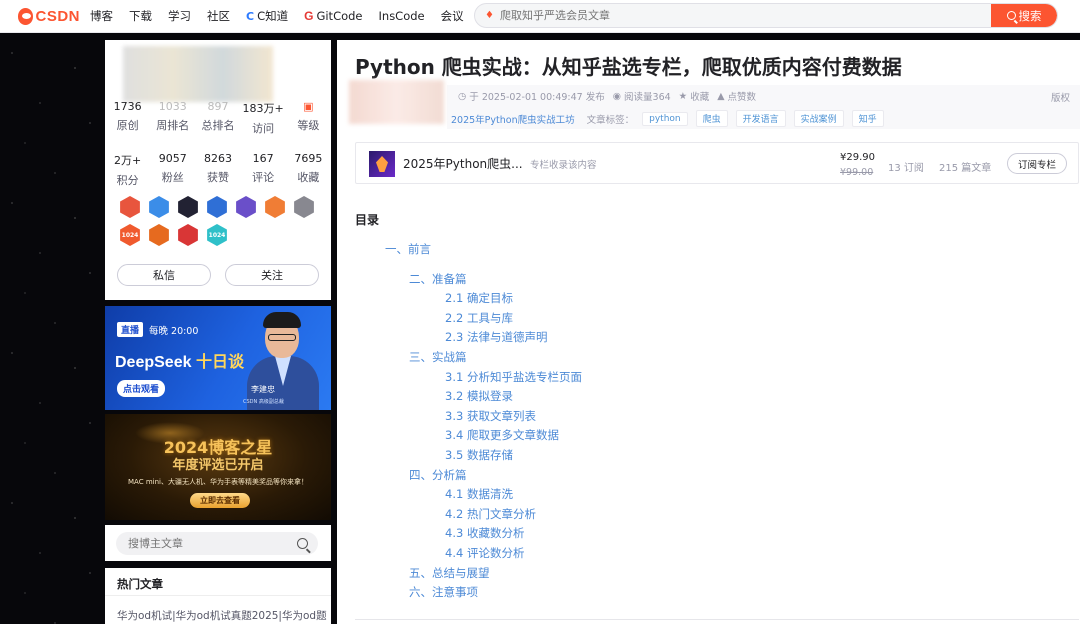 The height and width of the screenshot is (624, 1080). What do you see at coordinates (449, 573) in the screenshot?
I see `toc-link: 五、总结与展望` at bounding box center [449, 573].